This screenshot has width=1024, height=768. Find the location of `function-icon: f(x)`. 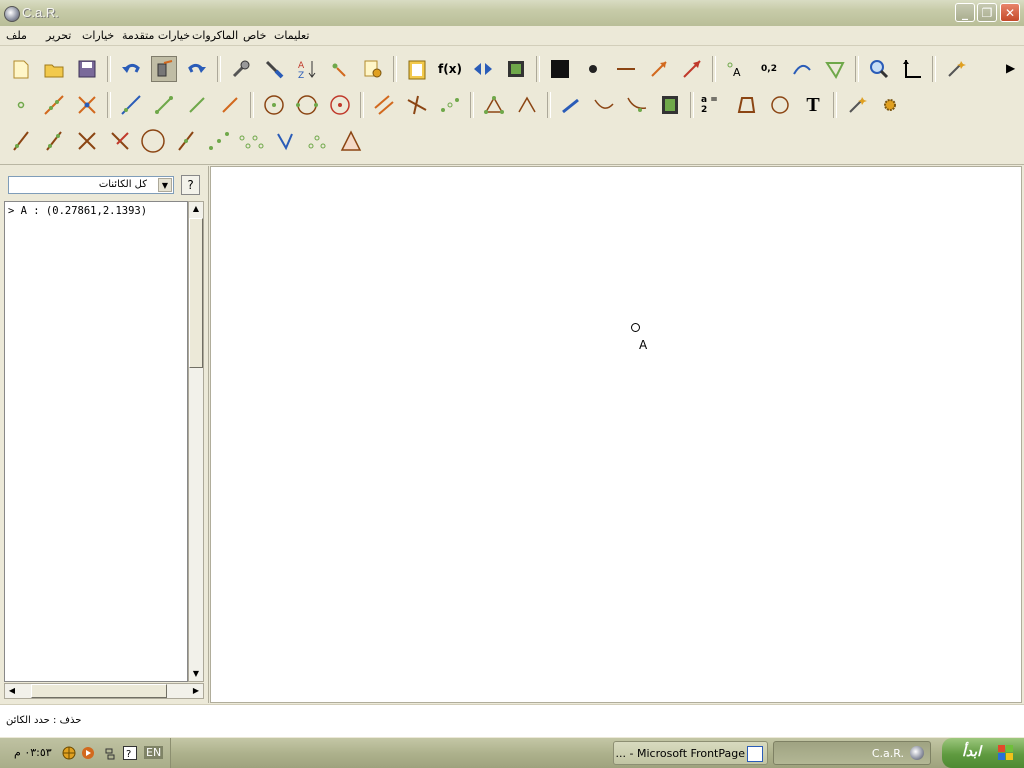

function-icon: f(x) is located at coordinates (450, 69).